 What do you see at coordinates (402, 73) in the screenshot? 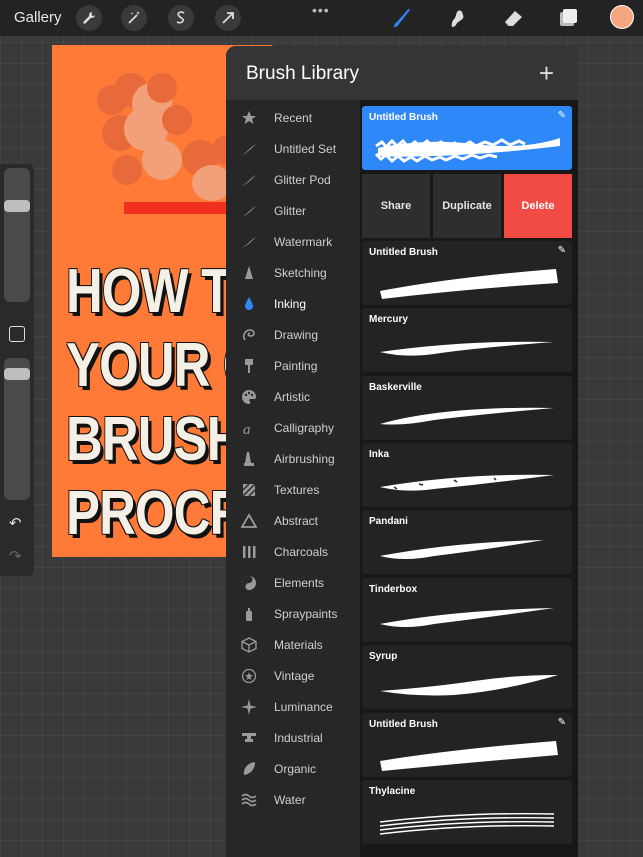
I see `panel-header: Brush Library +` at bounding box center [402, 73].